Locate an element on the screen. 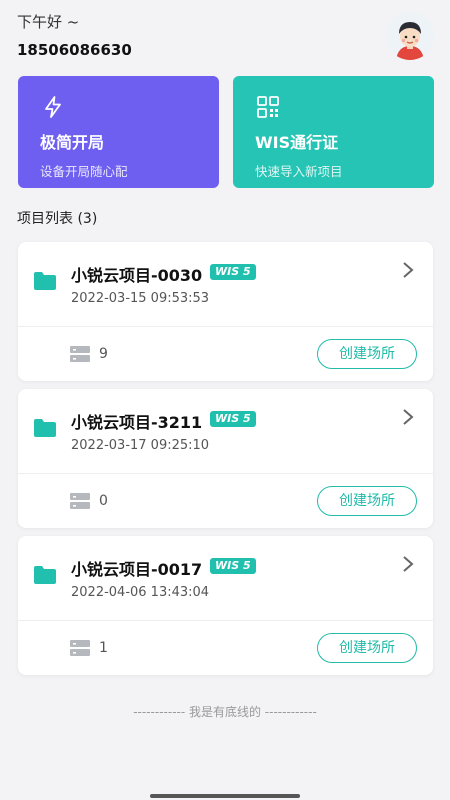 The height and width of the screenshot is (800, 450). project-name: 小锐云项目-3211 is located at coordinates (137, 422).